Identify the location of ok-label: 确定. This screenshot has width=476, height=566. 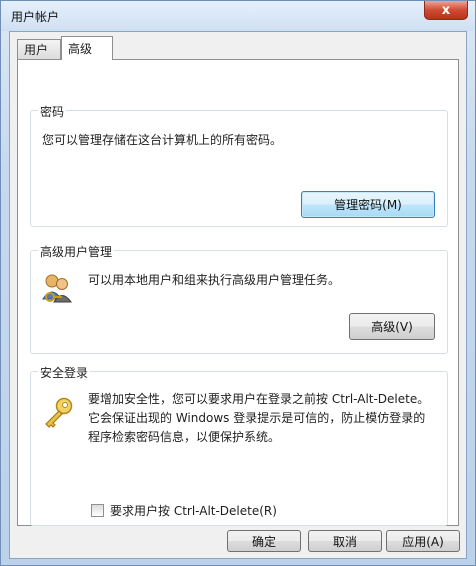
(263, 541).